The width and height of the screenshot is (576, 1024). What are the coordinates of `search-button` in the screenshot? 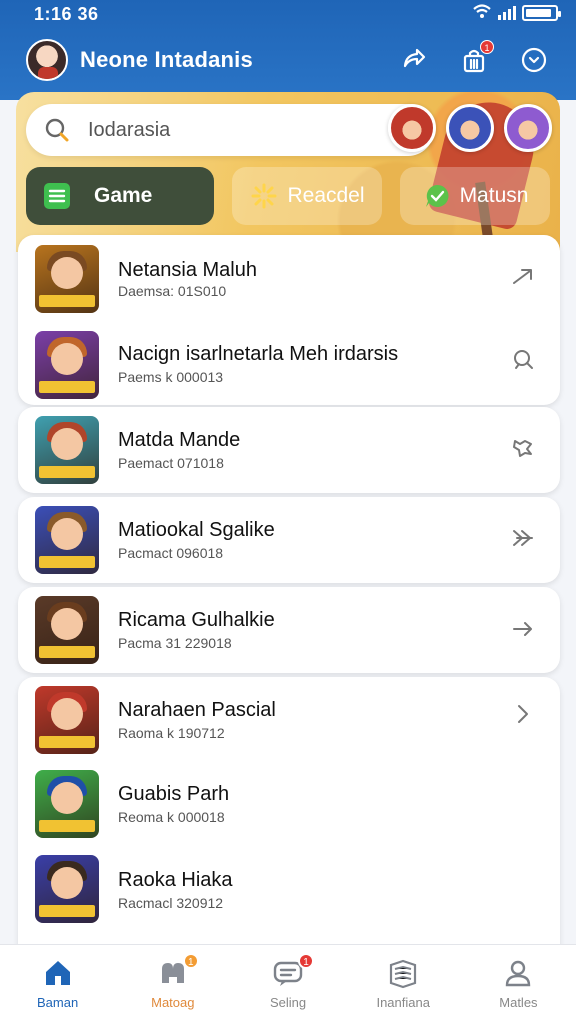 It's located at (523, 360).